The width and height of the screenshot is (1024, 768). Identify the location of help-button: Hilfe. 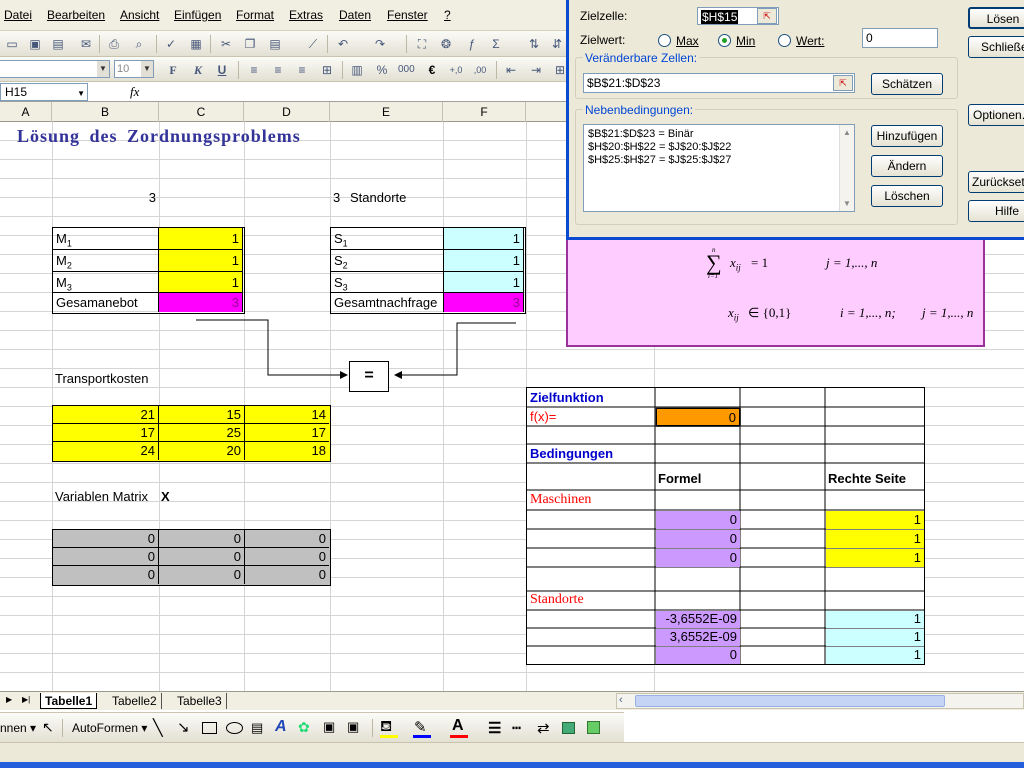
(996, 211).